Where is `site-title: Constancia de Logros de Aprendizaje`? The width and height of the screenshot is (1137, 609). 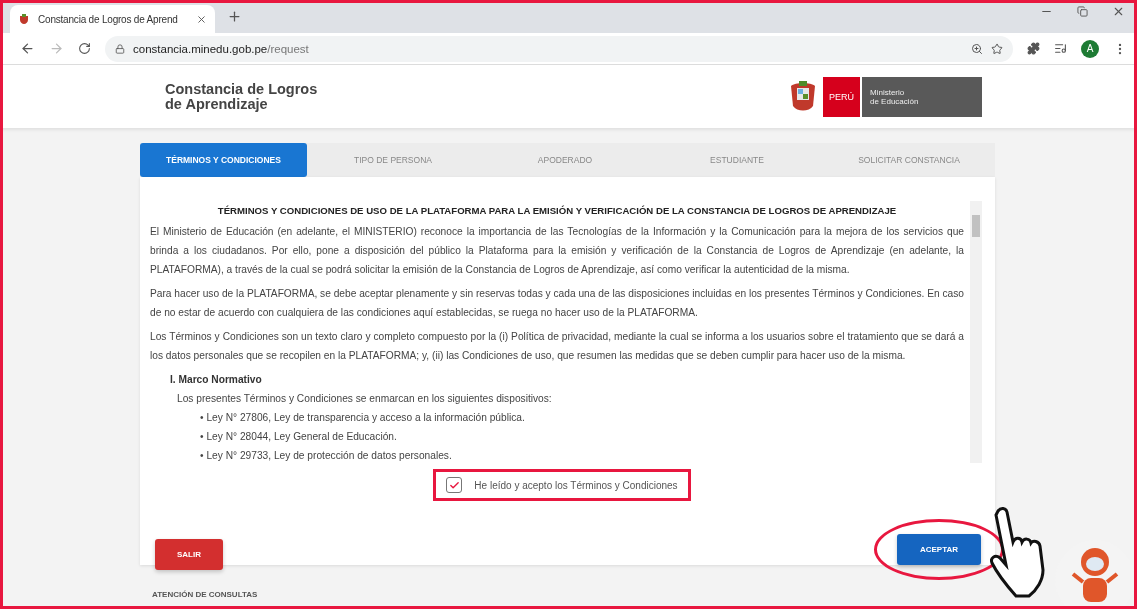
site-title: Constancia de Logros de Aprendizaje is located at coordinates (241, 96).